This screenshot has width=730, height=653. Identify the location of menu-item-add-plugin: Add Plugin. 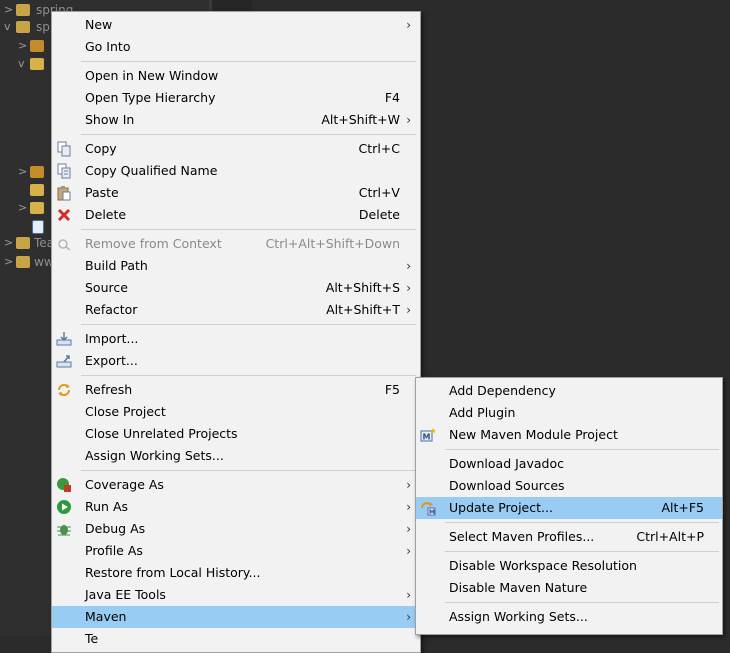
(569, 413).